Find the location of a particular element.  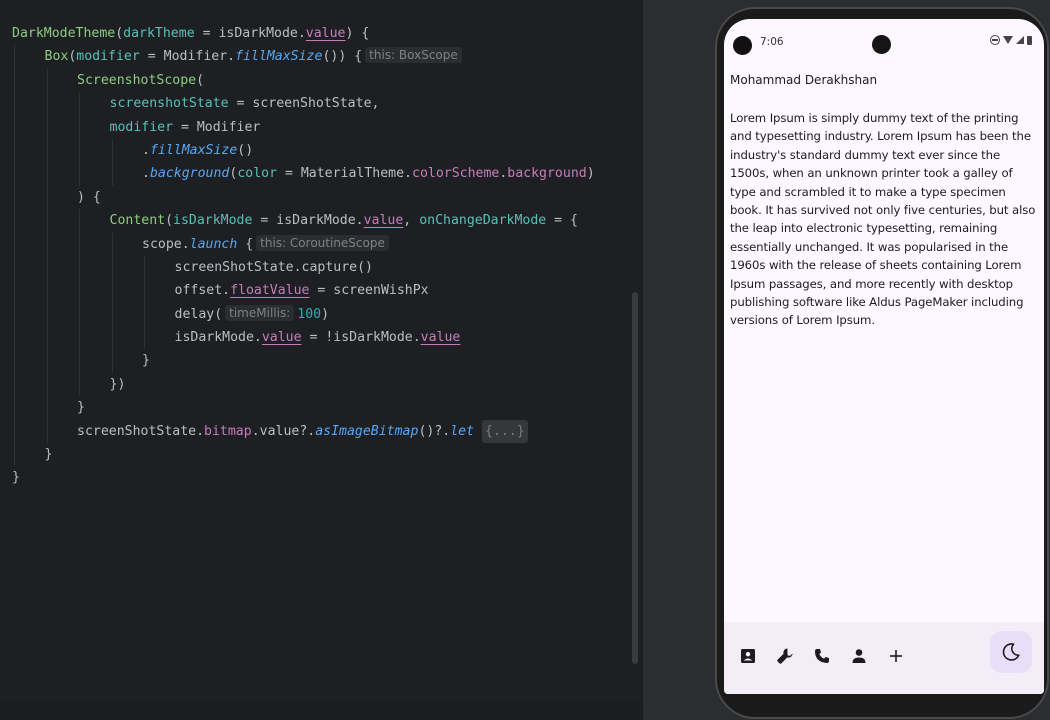

status-bar: 7:06 is located at coordinates (884, 37).